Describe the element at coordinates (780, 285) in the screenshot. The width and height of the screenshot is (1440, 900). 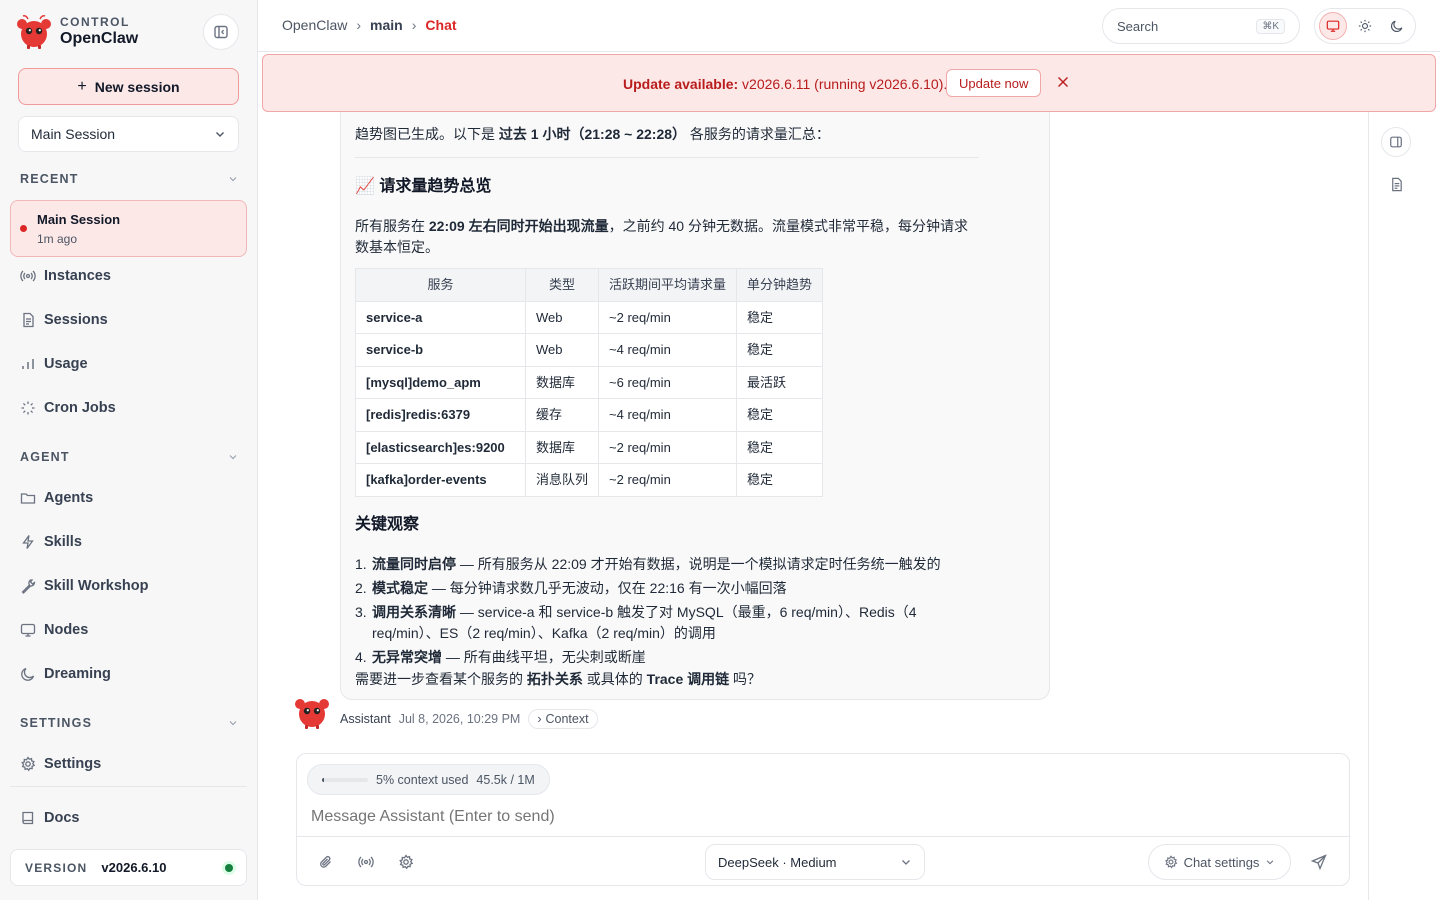
I see `table-header: 单分钟趋势` at that location.